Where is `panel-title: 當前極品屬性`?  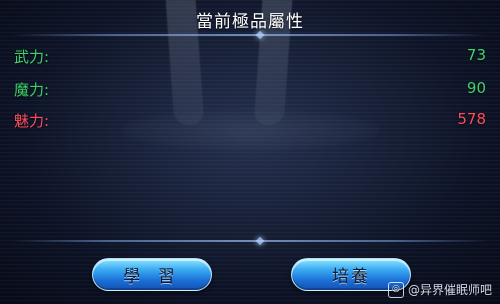 panel-title: 當前極品屬性 is located at coordinates (250, 22).